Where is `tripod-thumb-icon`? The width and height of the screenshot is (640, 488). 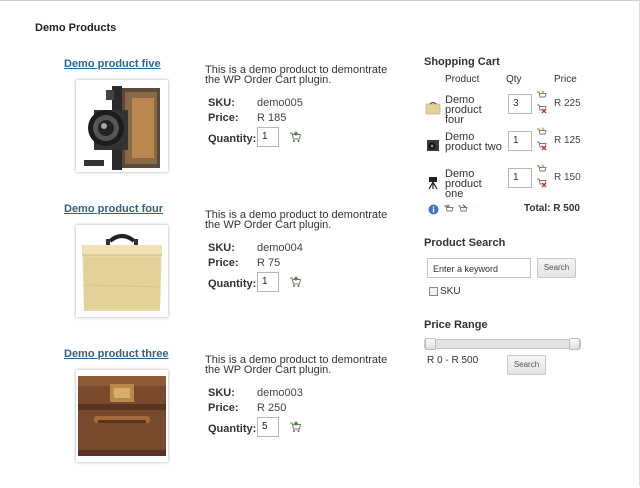 tripod-thumb-icon is located at coordinates (433, 183).